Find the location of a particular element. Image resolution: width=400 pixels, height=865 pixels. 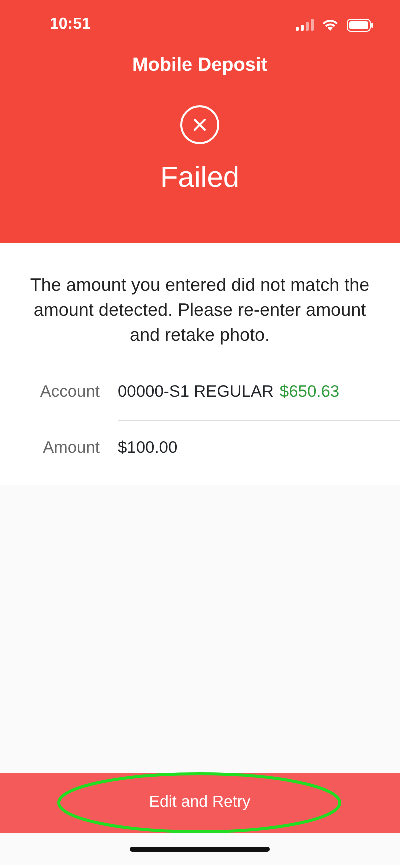

field-value: 00000-S1 REGULAR is located at coordinates (196, 392).